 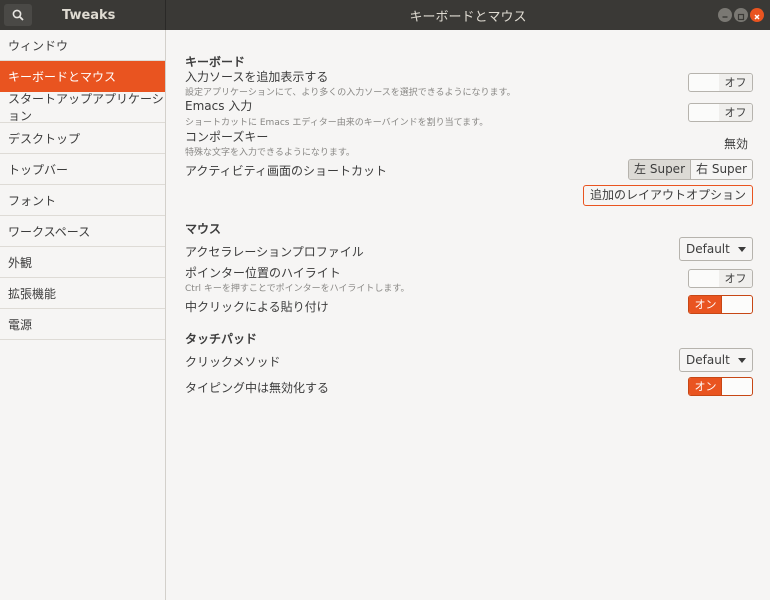 I want to click on sidebar-item-label: ワークスペース, so click(x=49, y=231).